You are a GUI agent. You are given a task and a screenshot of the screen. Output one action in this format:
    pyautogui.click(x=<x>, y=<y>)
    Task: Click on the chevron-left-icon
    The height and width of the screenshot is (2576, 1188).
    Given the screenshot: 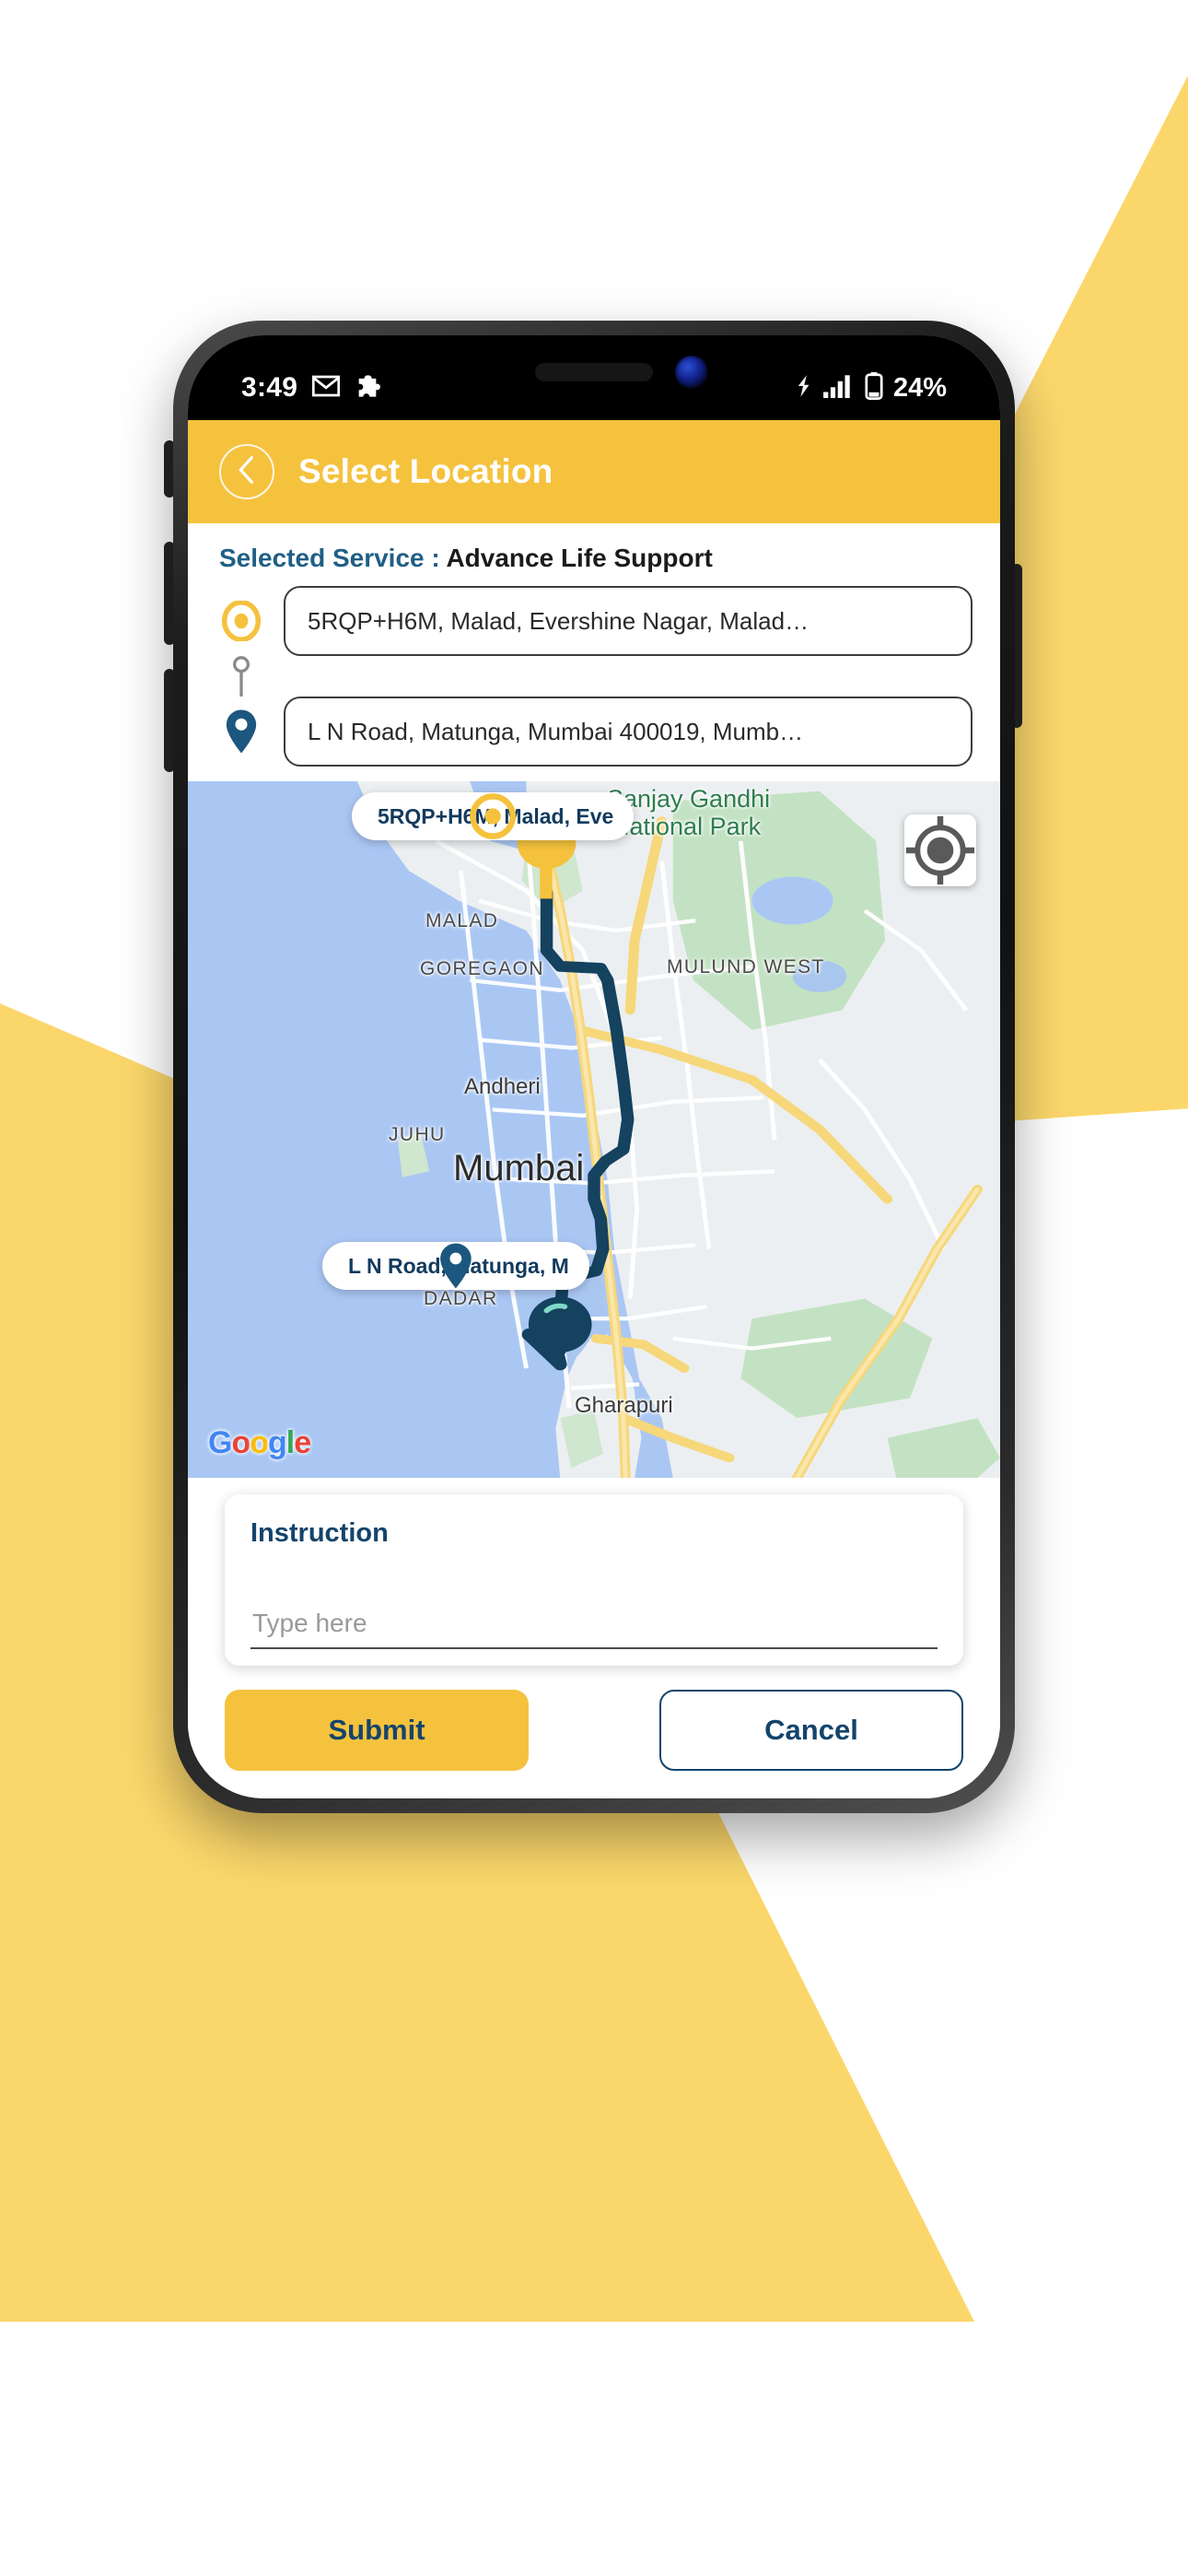 What is the action you would take?
    pyautogui.click(x=247, y=472)
    